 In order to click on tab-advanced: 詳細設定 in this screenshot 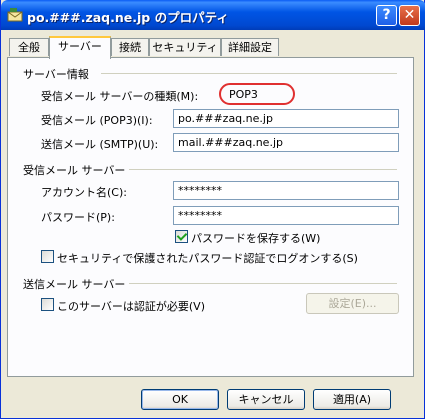, I will do `click(250, 47)`.